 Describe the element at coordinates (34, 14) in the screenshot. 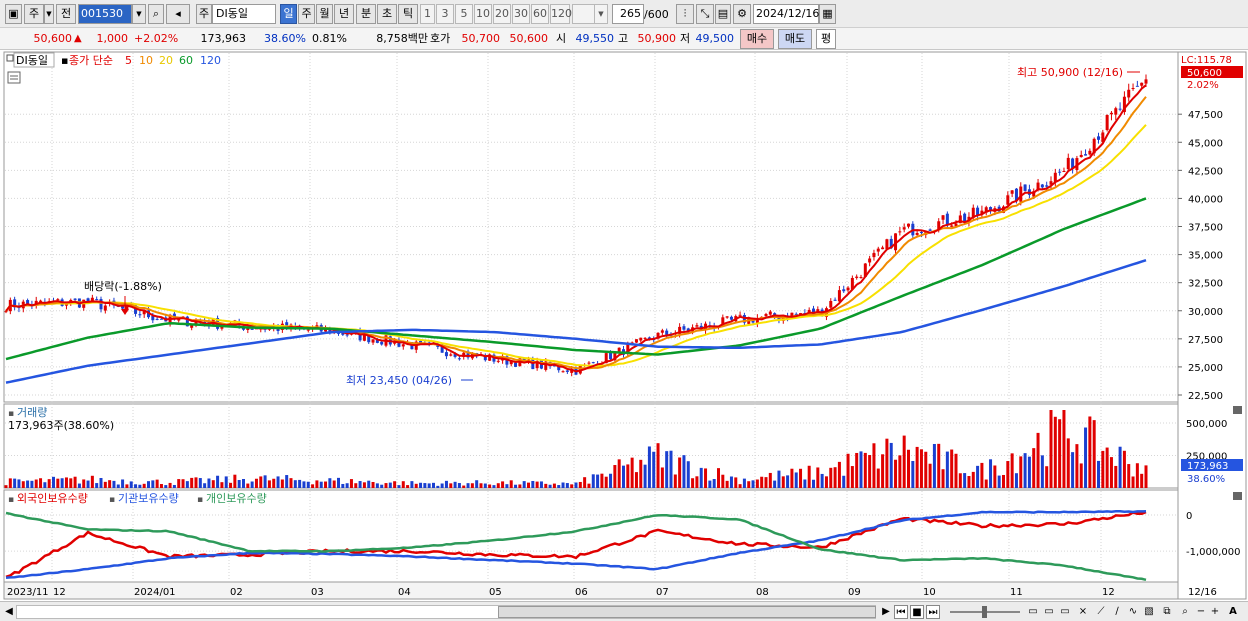

I see `market-select: 주` at that location.